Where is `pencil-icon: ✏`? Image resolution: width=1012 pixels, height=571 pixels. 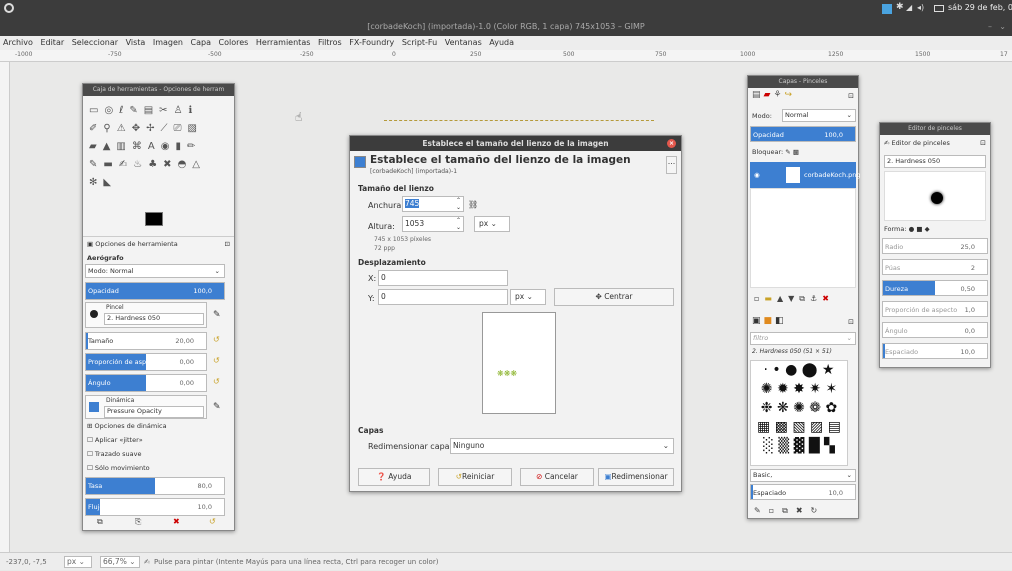 pencil-icon: ✏ is located at coordinates (194, 146).